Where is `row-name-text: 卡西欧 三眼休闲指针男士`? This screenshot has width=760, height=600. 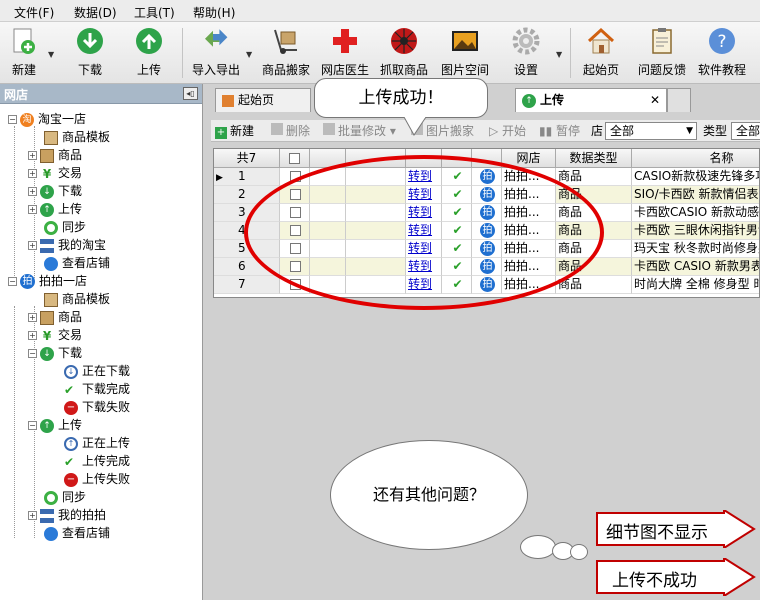
row-name-text: 卡西欧 三眼休闲指针男士 is located at coordinates (697, 230).